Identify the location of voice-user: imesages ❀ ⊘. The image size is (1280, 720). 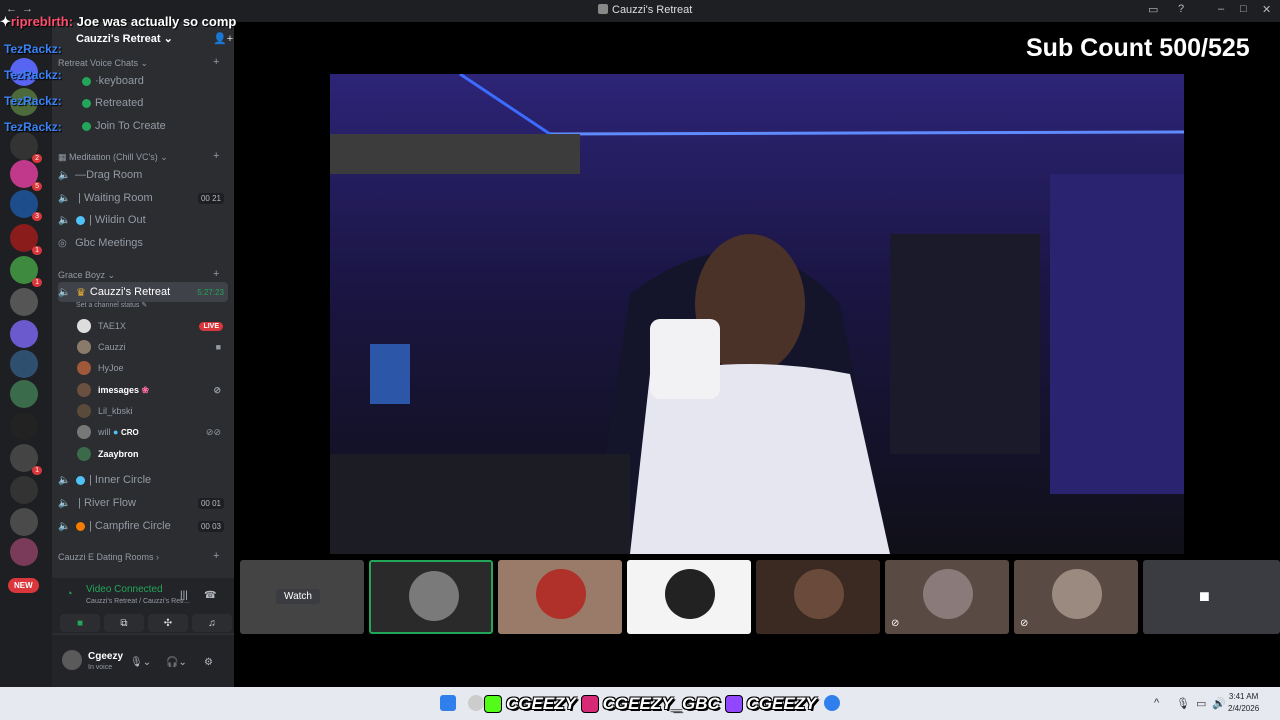
(152, 390).